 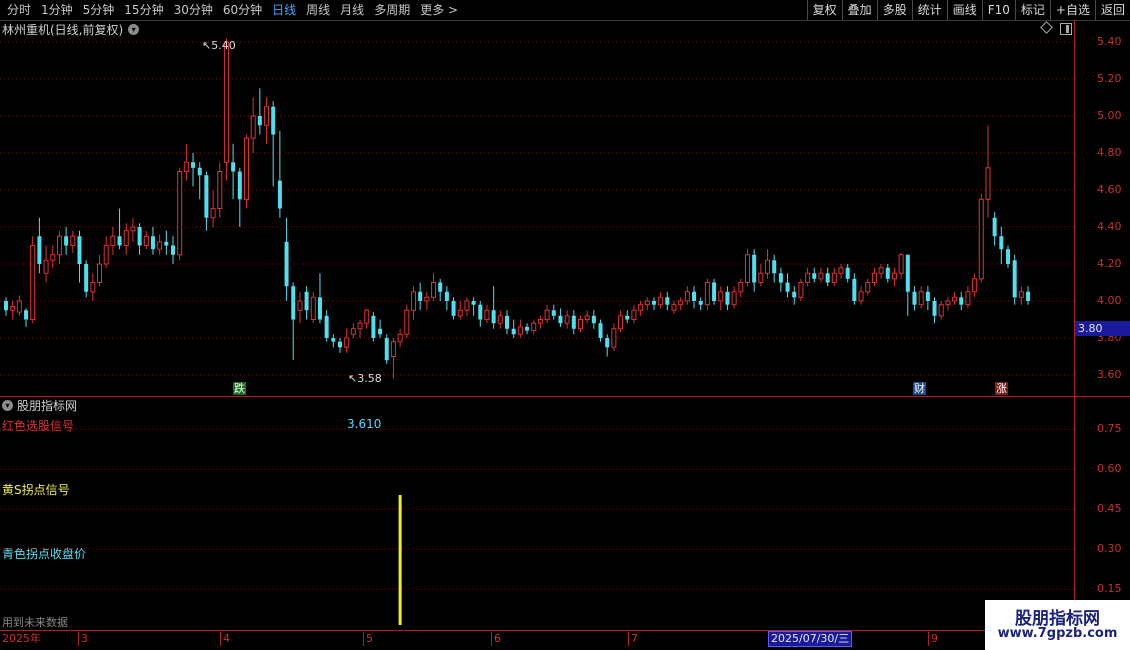 I want to click on period-tab: 日线, so click(x=284, y=10).